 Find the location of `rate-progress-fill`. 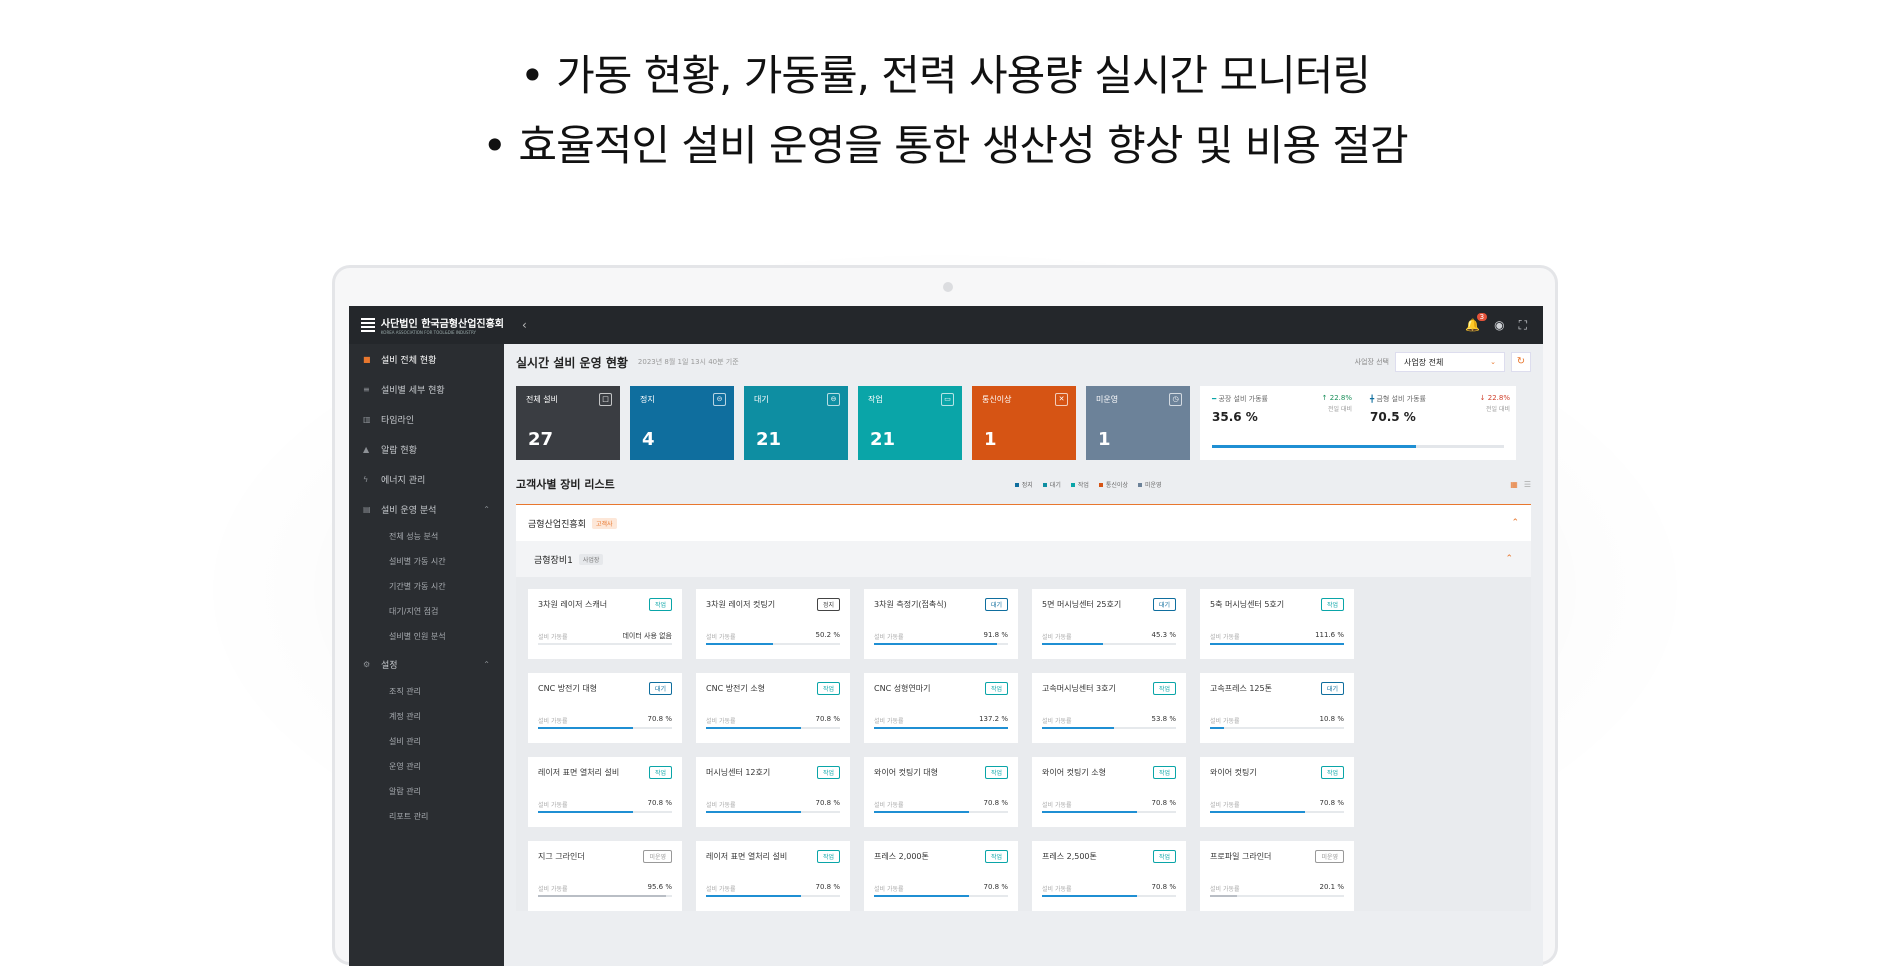

rate-progress-fill is located at coordinates (1314, 446).